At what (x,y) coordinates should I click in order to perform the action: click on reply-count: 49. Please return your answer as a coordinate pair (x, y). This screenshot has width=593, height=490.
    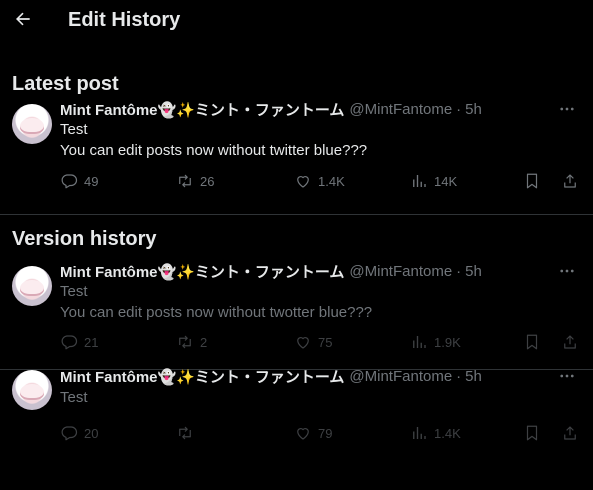
    Looking at the image, I should click on (91, 181).